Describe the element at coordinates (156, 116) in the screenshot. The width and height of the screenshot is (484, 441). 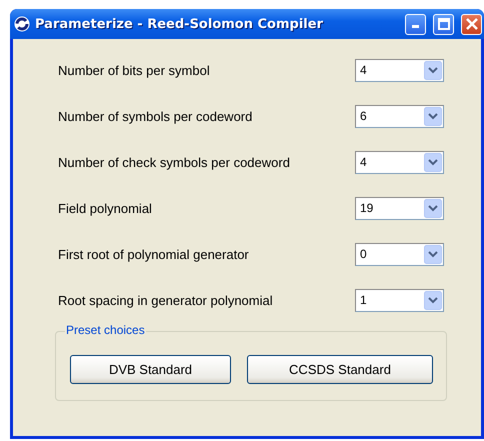
I see `field-label: Number of symbols per codeword` at that location.